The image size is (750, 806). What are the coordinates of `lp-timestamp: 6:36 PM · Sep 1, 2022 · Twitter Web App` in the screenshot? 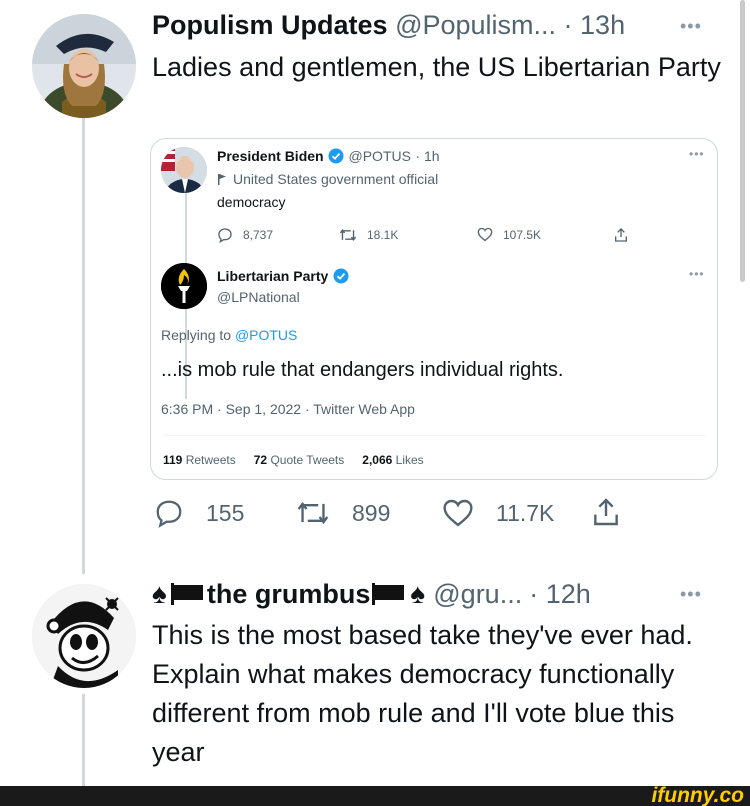 It's located at (288, 409).